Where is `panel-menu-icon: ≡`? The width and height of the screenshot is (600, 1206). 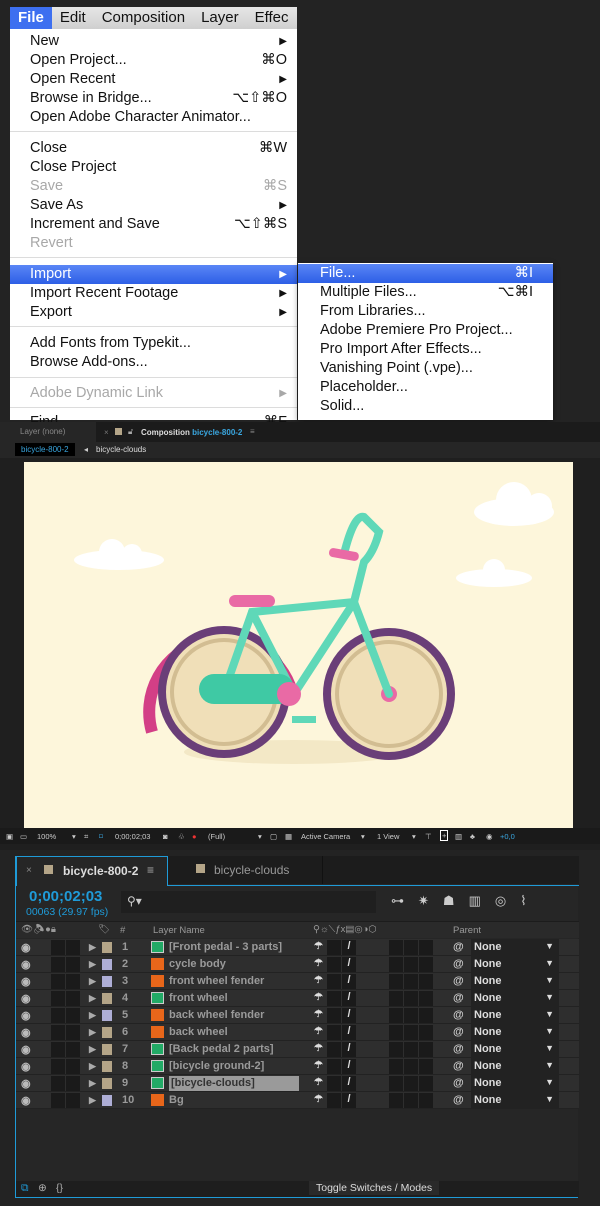 panel-menu-icon: ≡ is located at coordinates (150, 870).